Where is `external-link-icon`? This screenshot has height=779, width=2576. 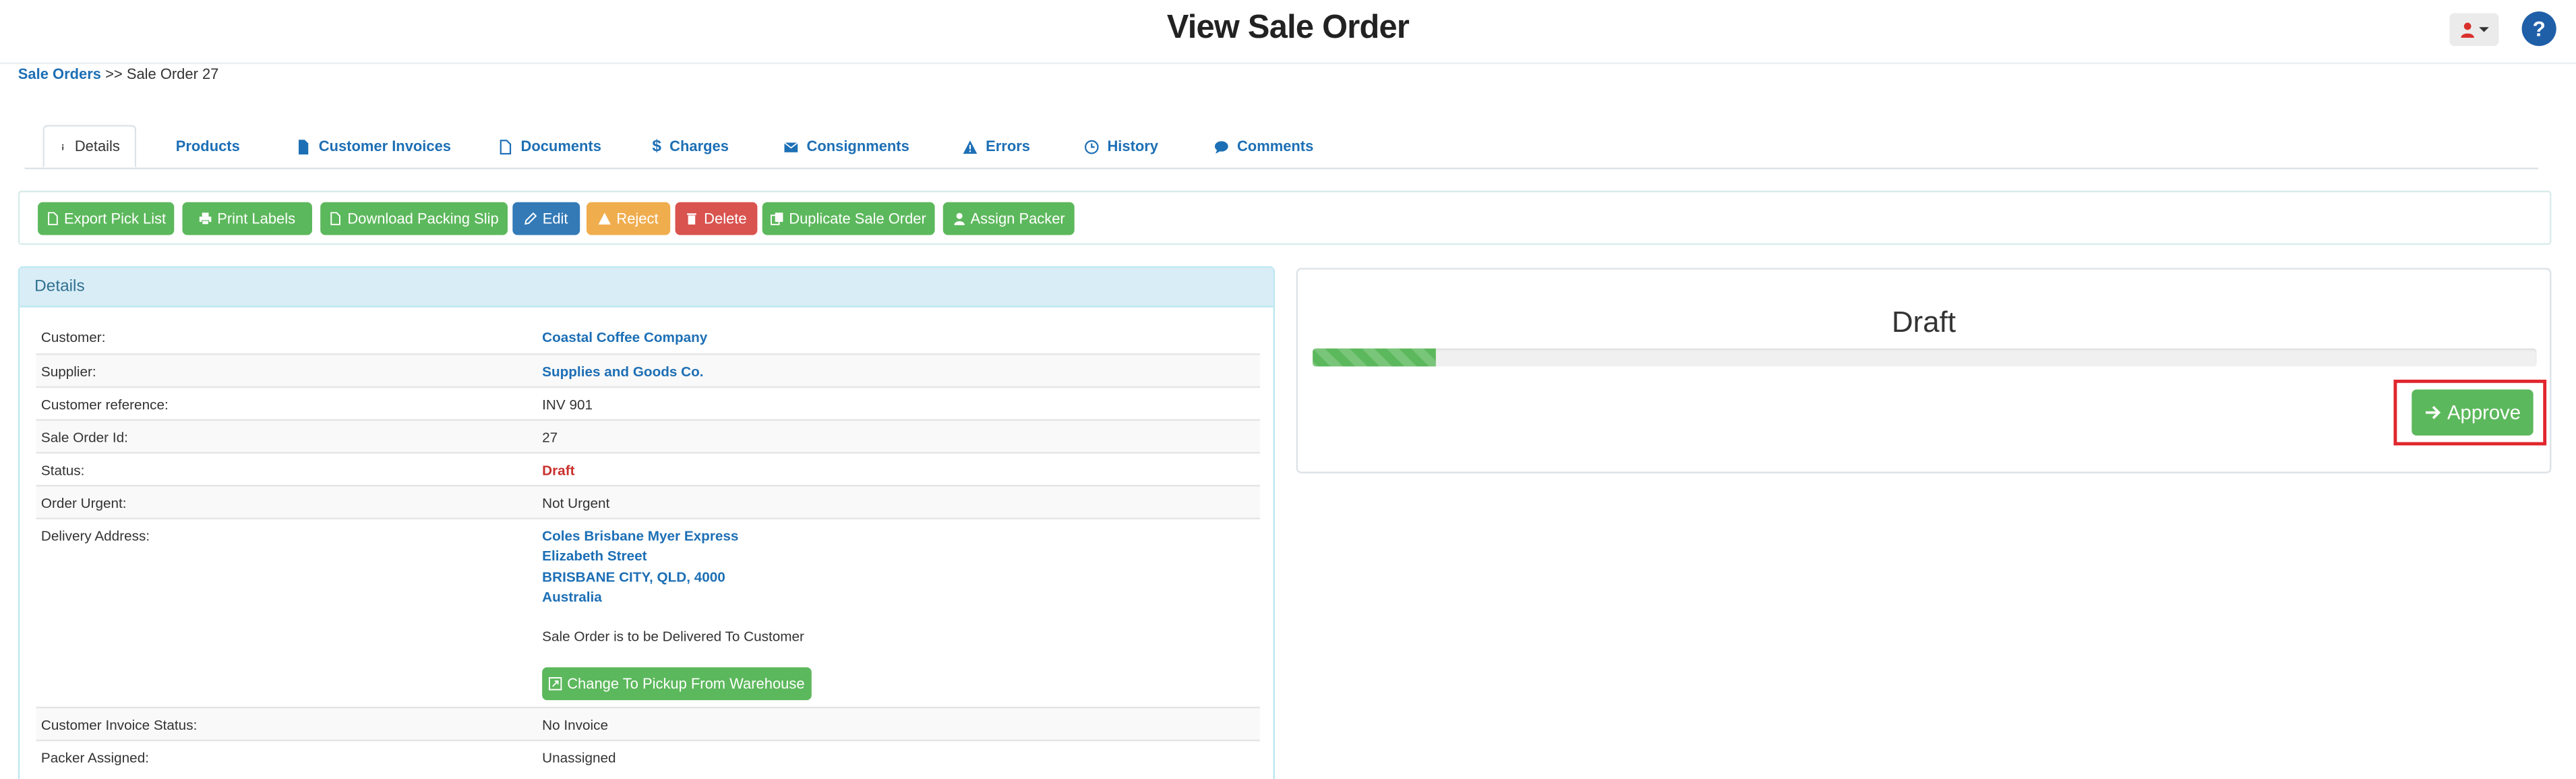
external-link-icon is located at coordinates (555, 683).